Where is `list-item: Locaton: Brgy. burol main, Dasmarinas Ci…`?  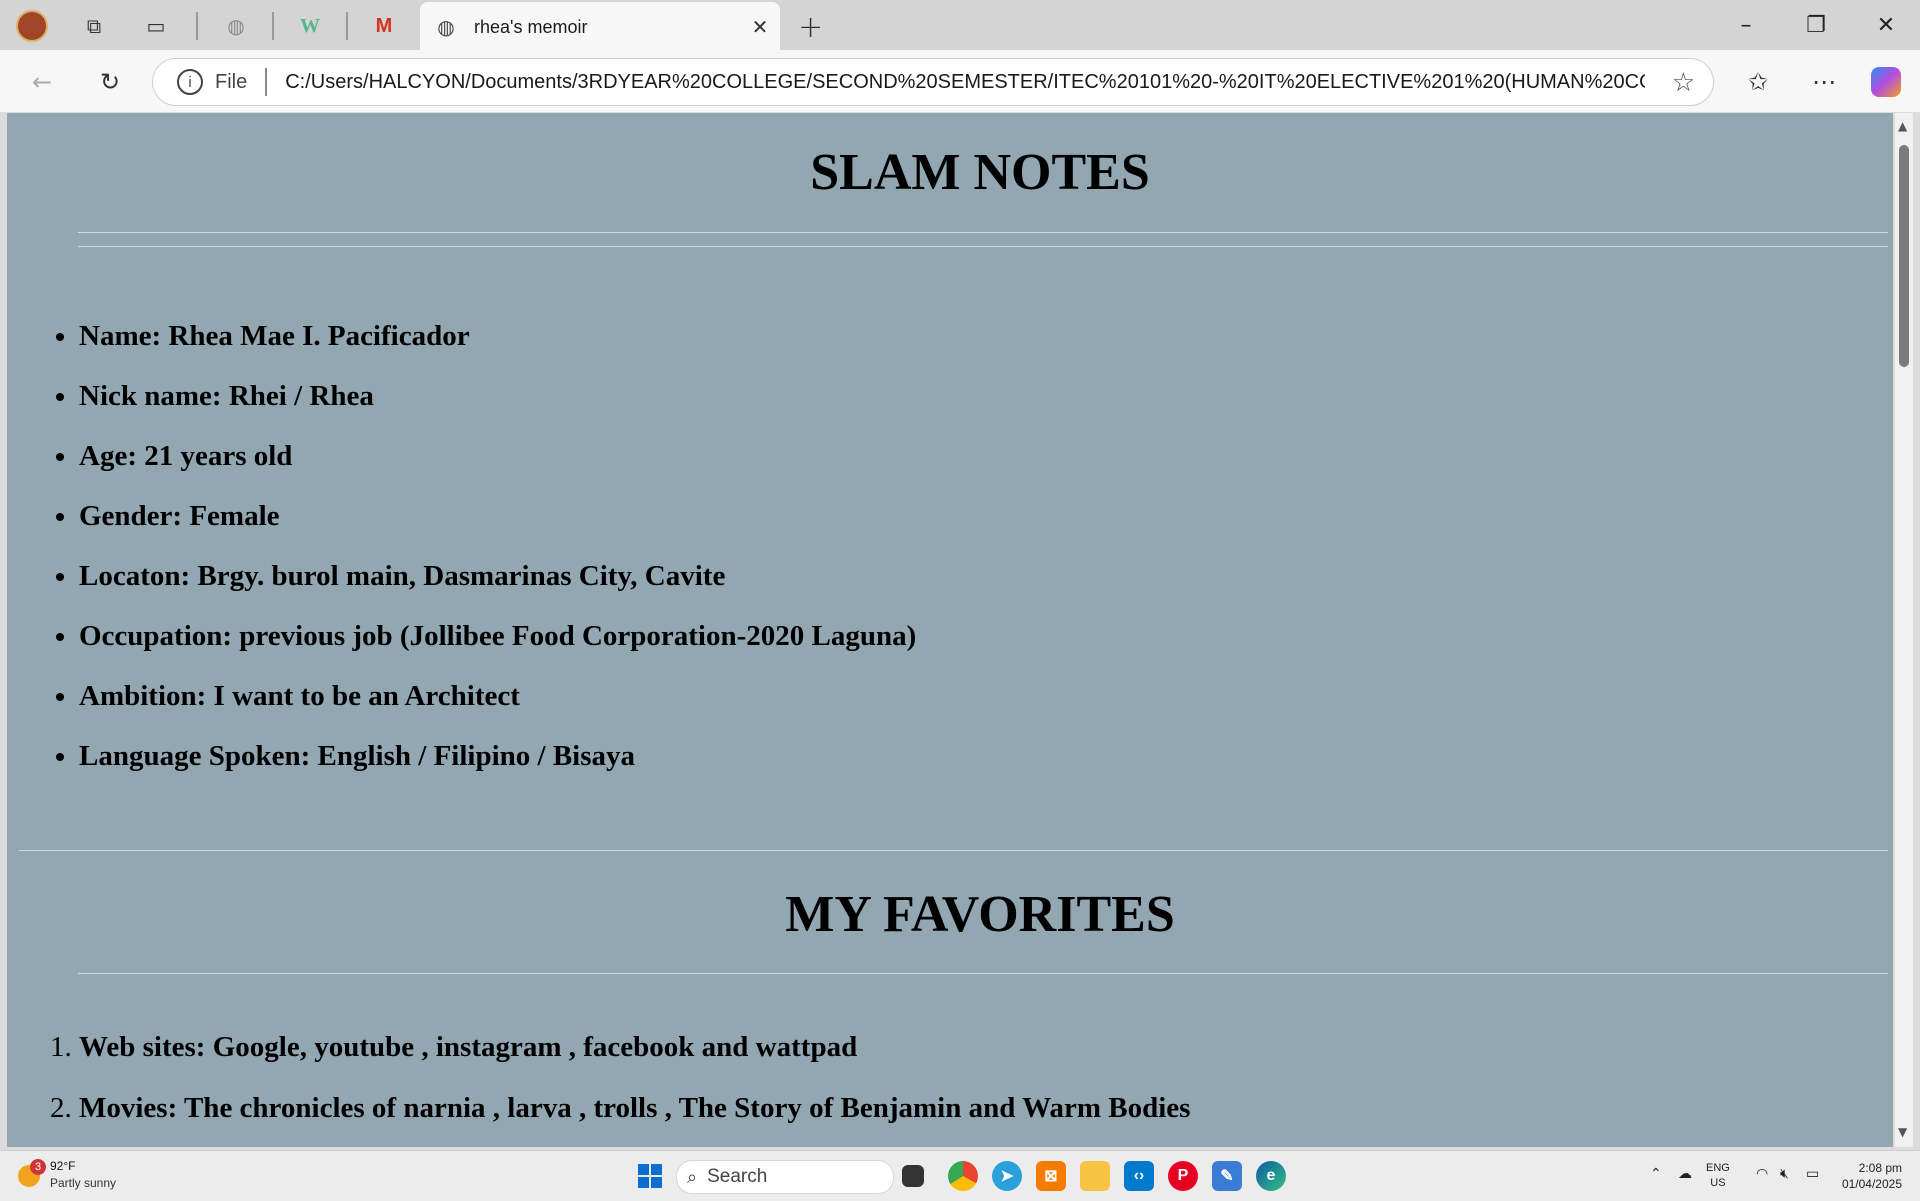 list-item: Locaton: Brgy. burol main, Dasmarinas Ci… is located at coordinates (497, 576).